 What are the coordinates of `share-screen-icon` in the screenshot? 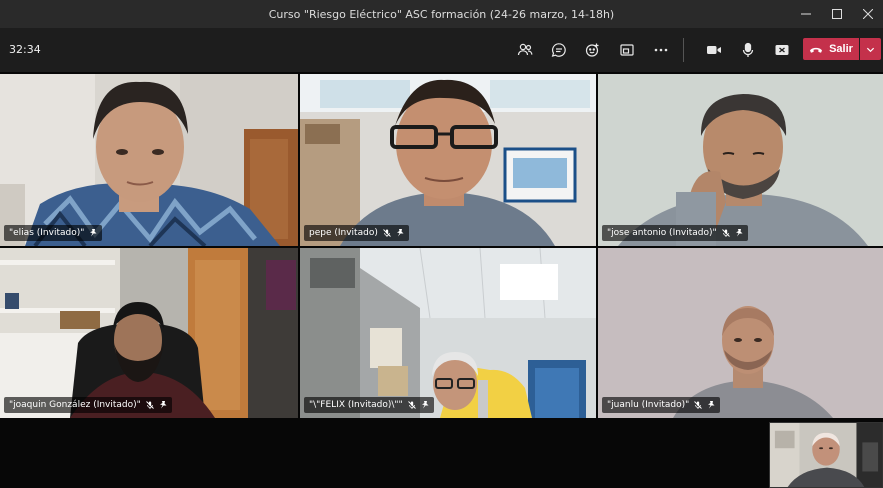 It's located at (782, 50).